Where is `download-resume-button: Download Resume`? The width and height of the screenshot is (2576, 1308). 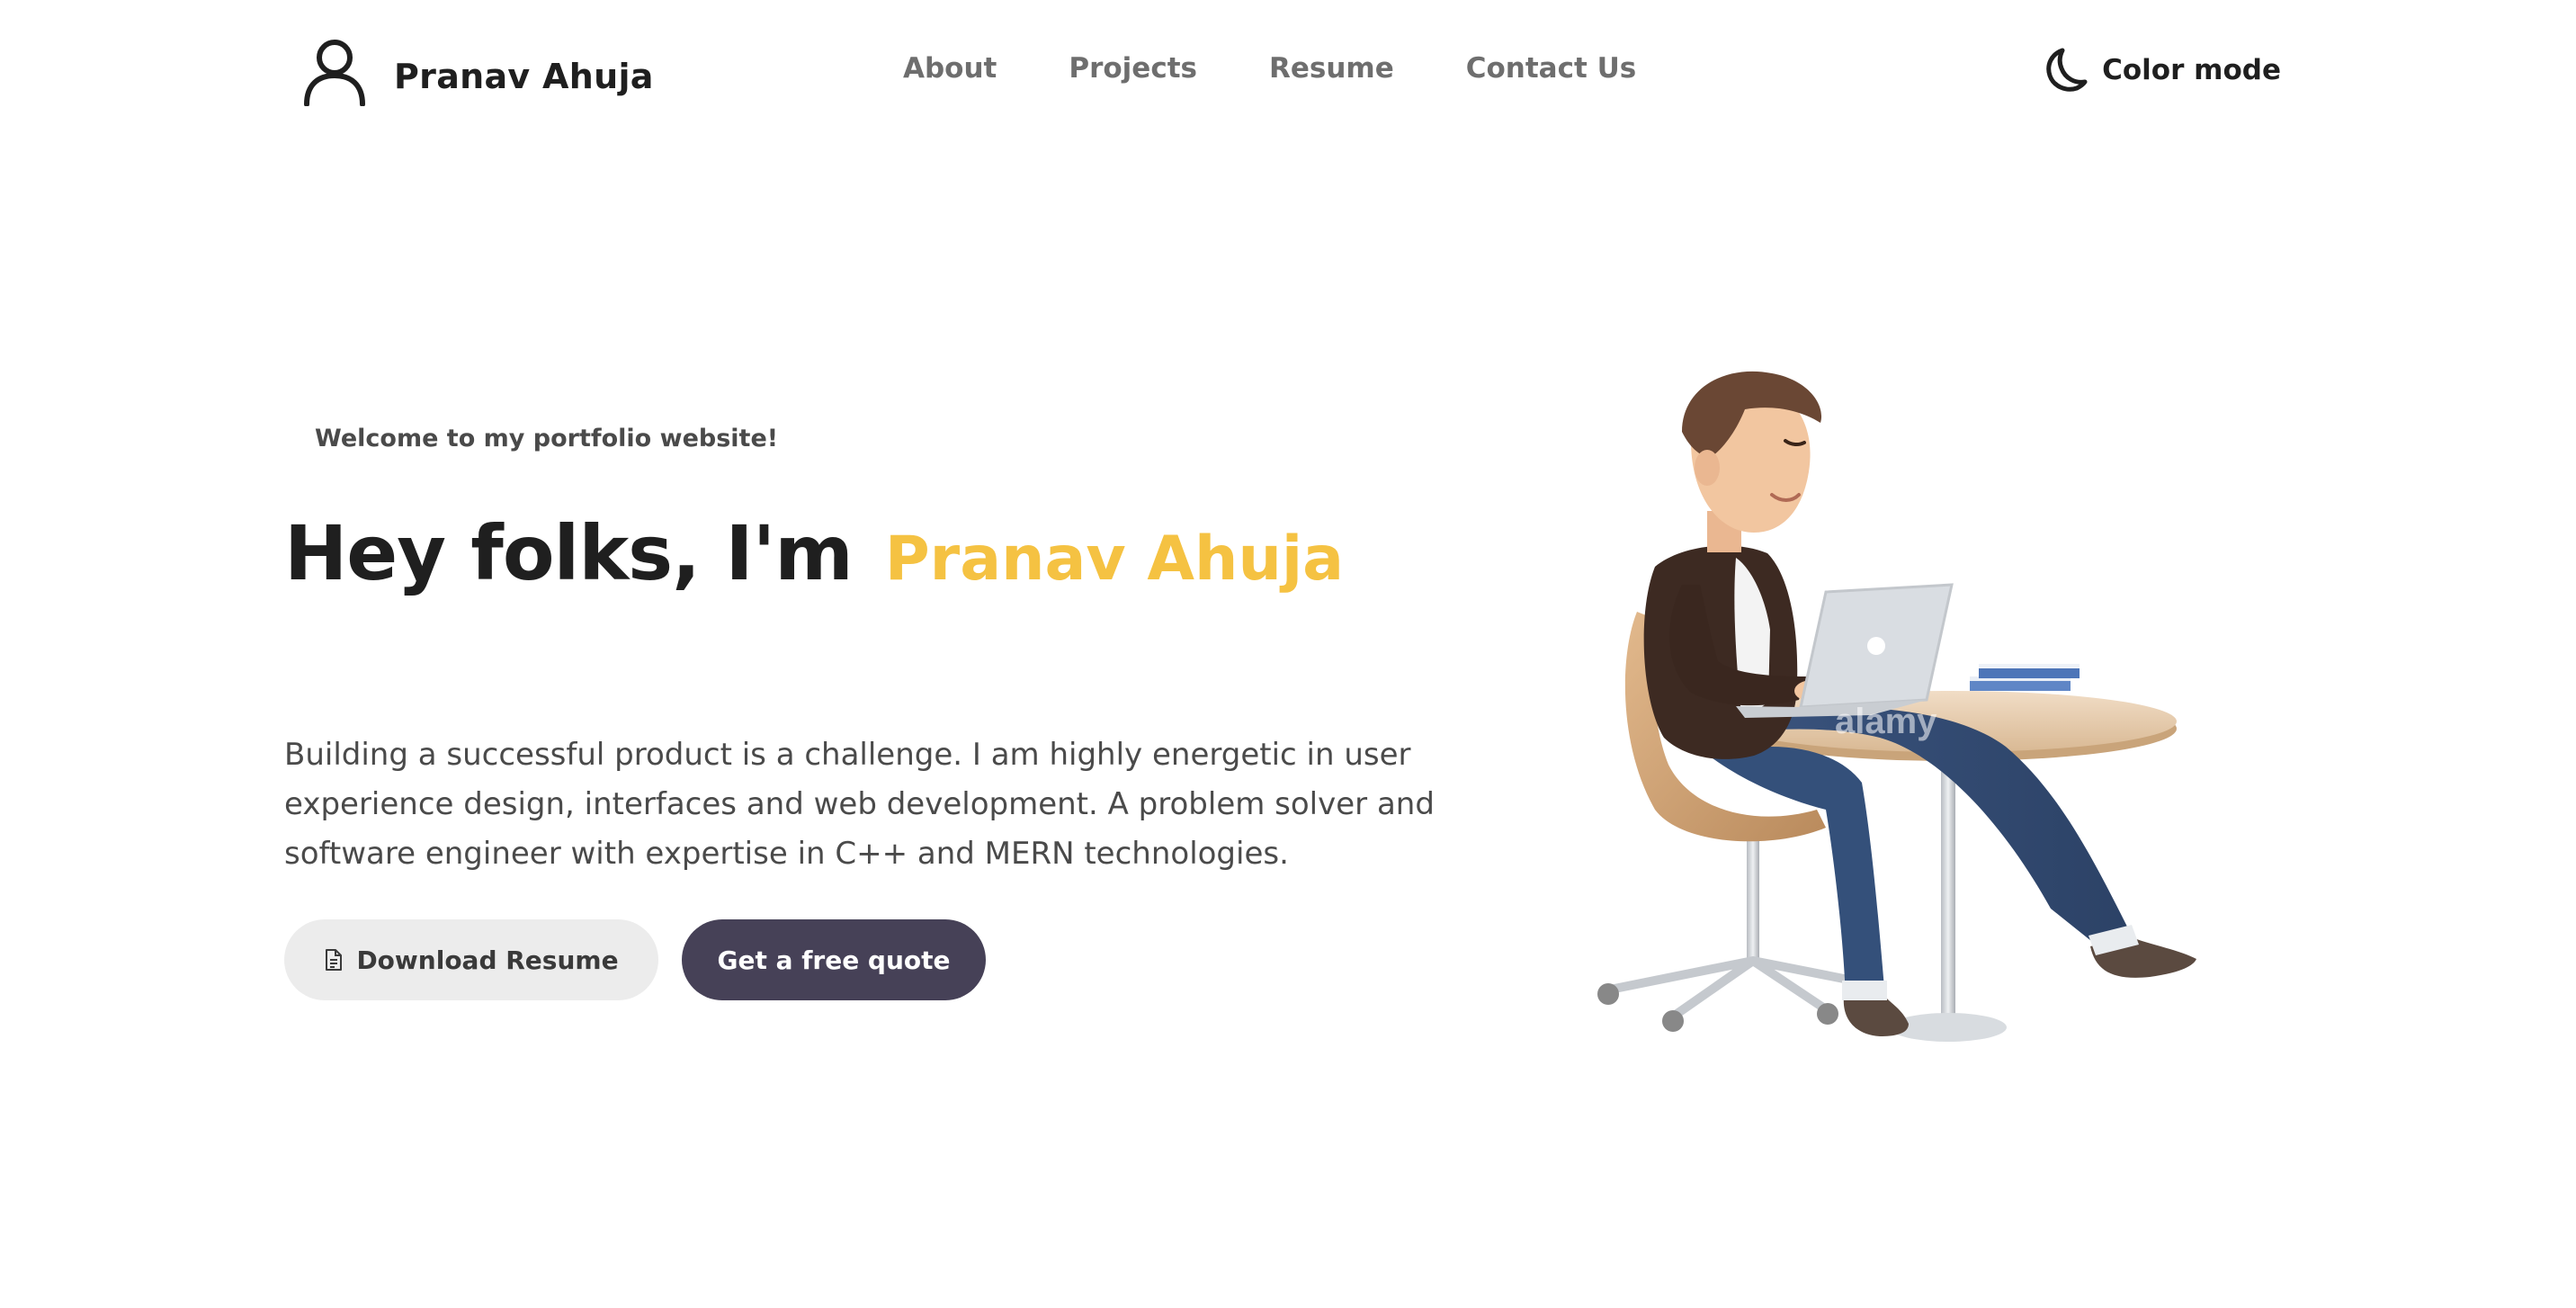
download-resume-button: Download Resume is located at coordinates (471, 959).